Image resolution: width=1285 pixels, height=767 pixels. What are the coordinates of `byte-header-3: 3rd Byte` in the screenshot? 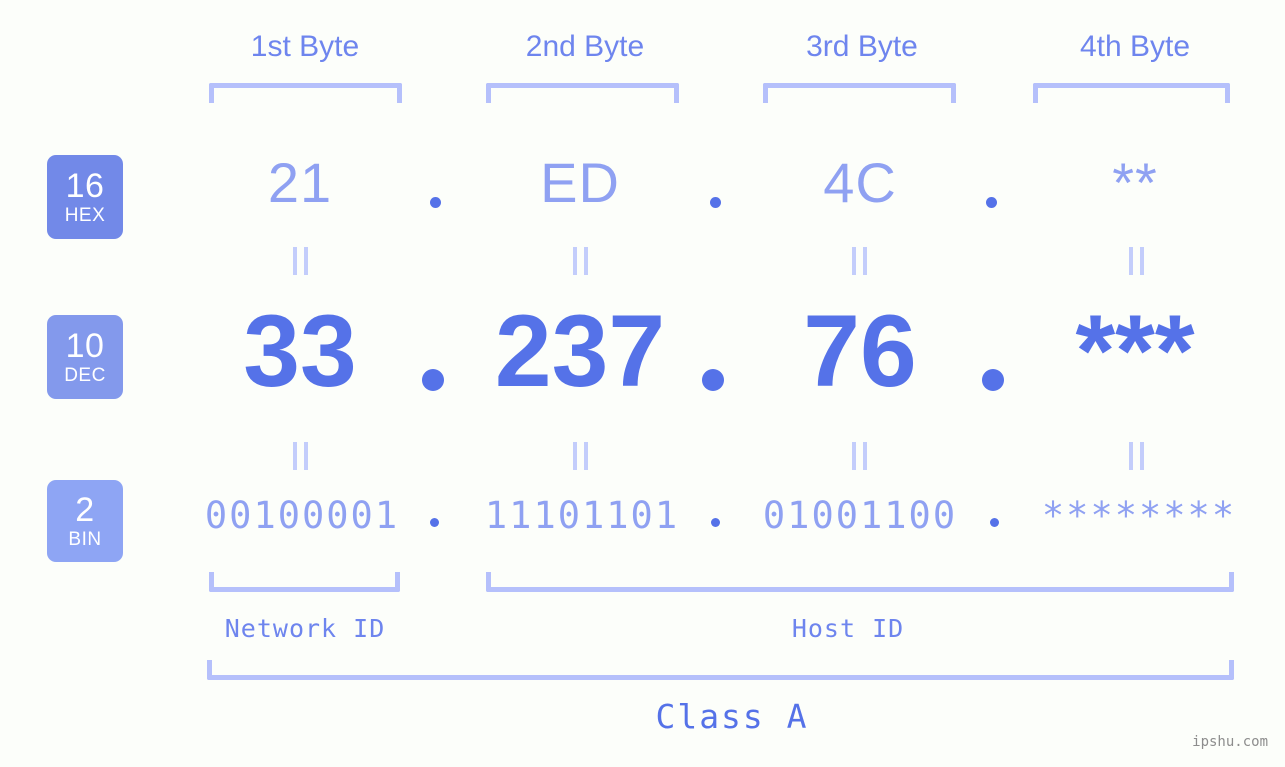 It's located at (862, 46).